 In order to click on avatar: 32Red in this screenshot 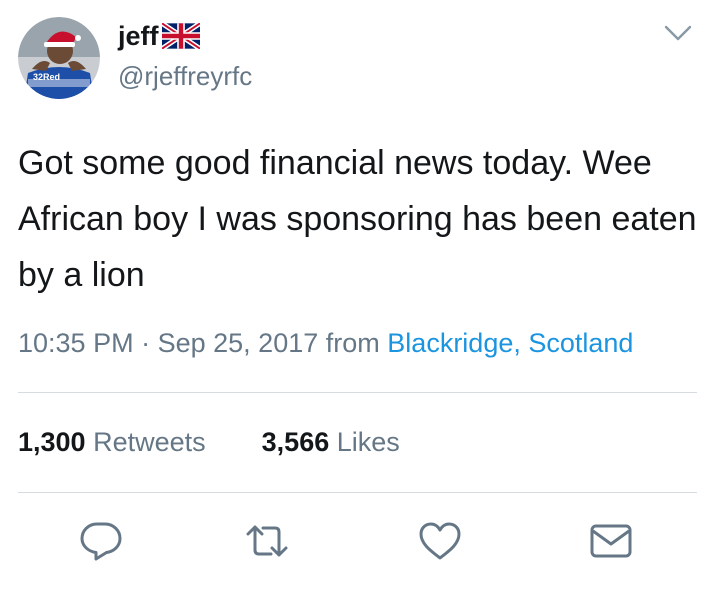, I will do `click(59, 58)`.